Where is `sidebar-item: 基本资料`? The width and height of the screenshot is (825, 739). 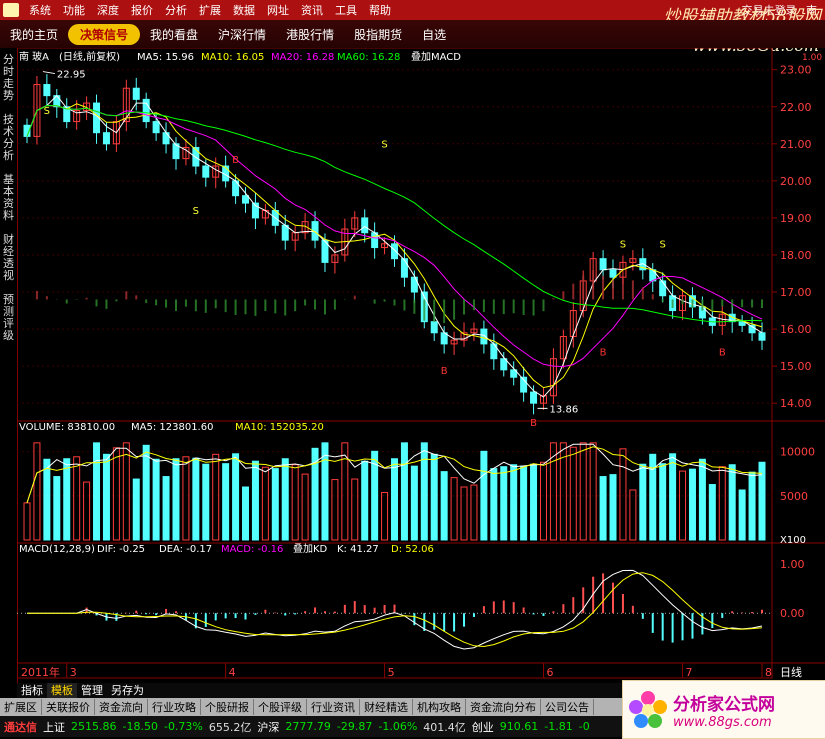 sidebar-item: 基本资料 is located at coordinates (8, 198).